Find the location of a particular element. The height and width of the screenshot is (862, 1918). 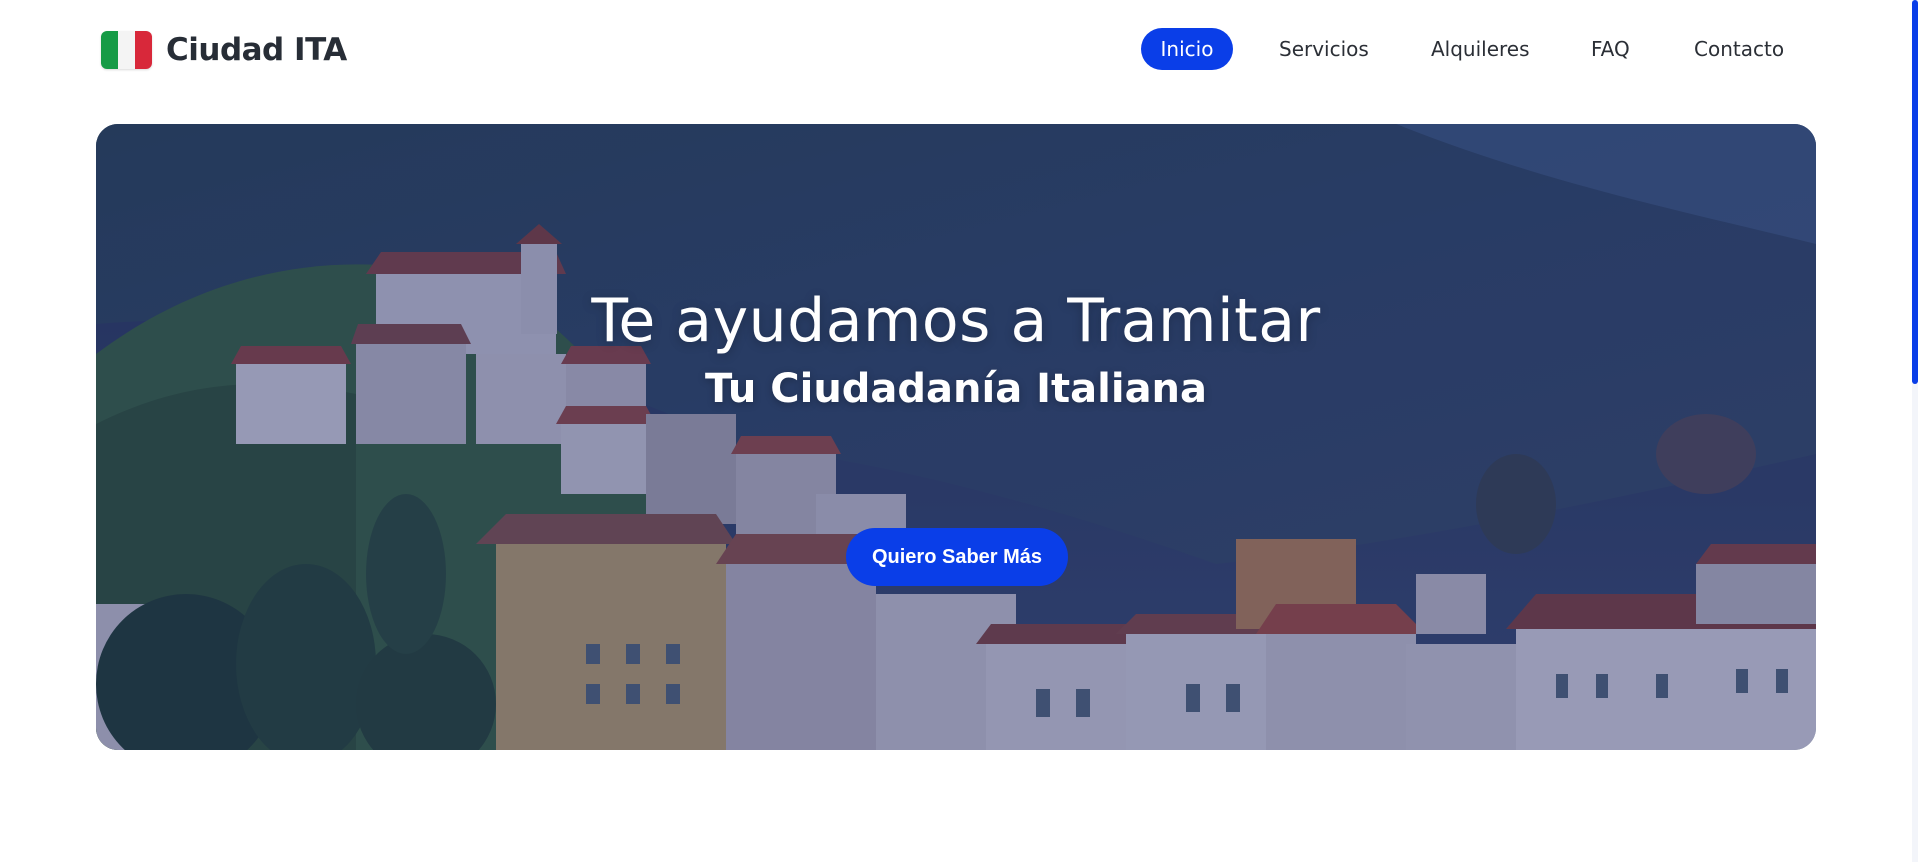

hero-title: Te ayudamos a Tramitar is located at coordinates (956, 321).